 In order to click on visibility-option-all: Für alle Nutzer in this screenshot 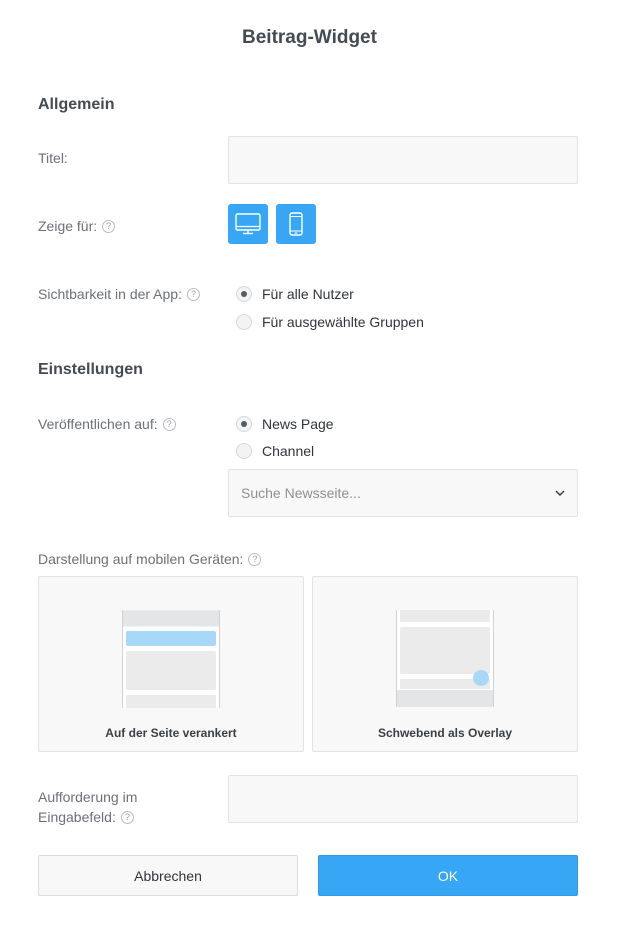, I will do `click(295, 294)`.